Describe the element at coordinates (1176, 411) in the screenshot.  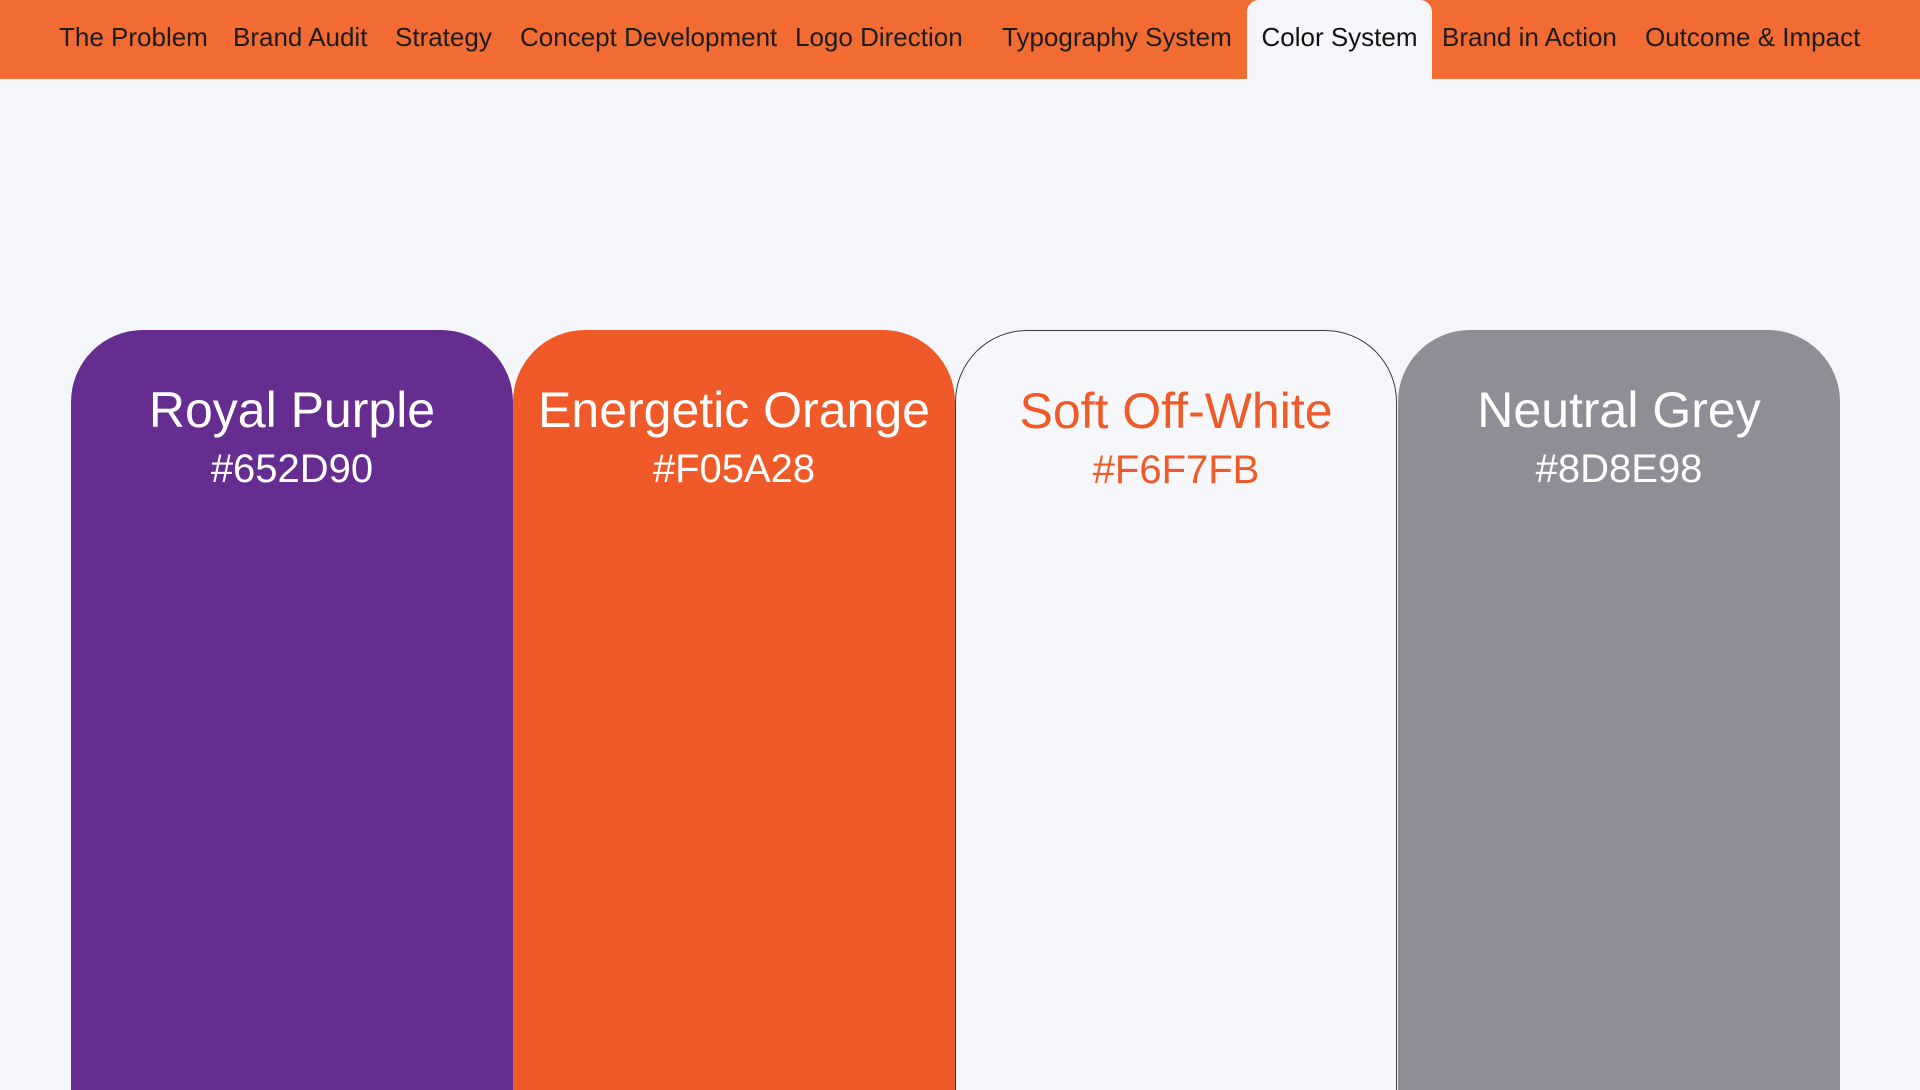
I see `swatch-name: Soft Off-White` at that location.